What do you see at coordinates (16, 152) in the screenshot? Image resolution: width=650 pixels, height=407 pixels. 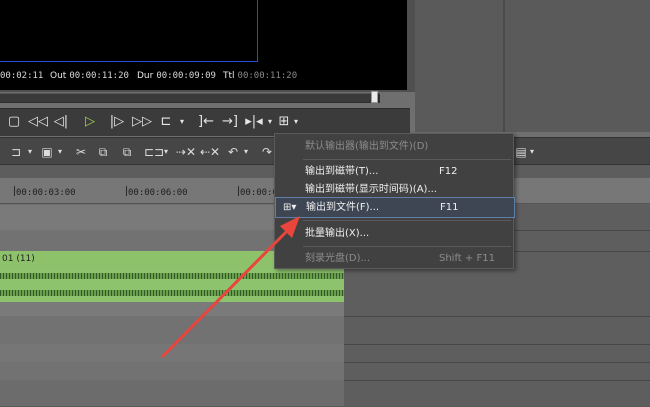 I see `import-icon: ⊐` at bounding box center [16, 152].